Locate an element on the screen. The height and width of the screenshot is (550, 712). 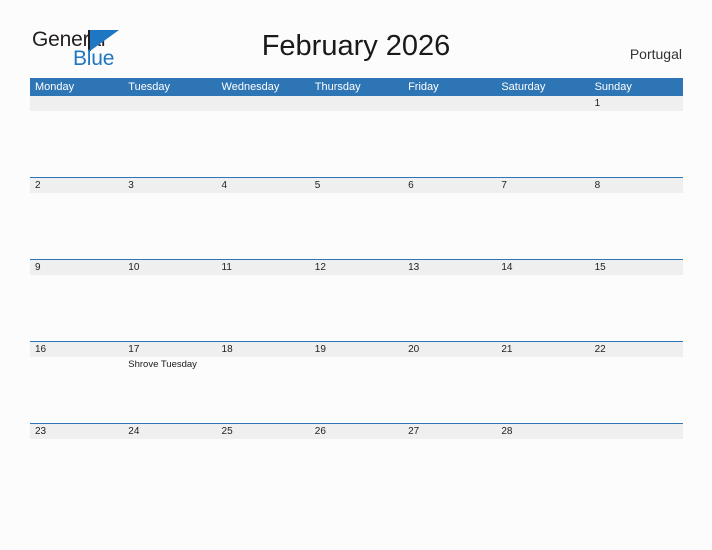
holiday-event: Shrove Tuesday is located at coordinates (162, 364).